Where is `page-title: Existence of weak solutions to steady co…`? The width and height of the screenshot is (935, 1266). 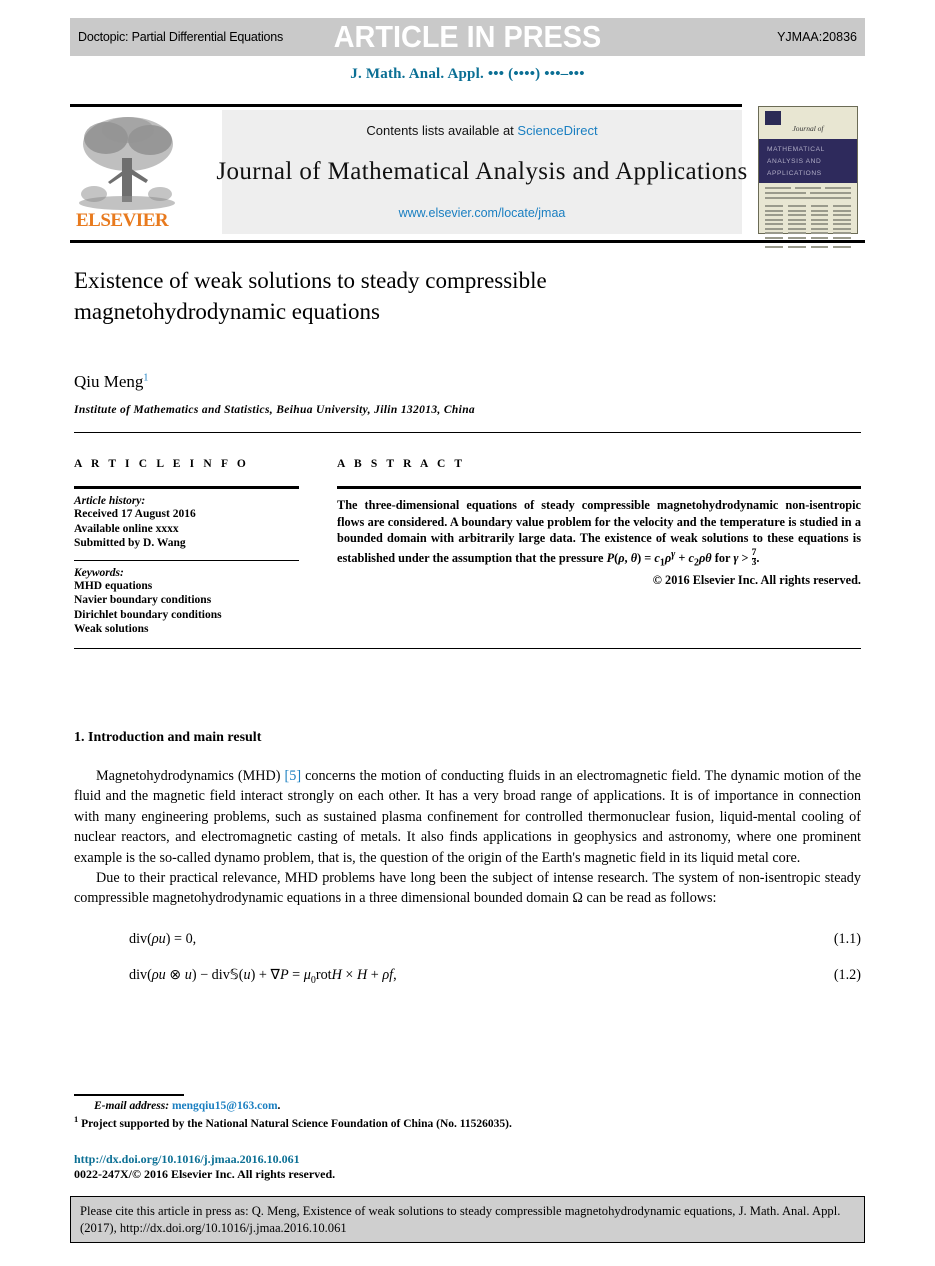 page-title: Existence of weak solutions to steady co… is located at coordinates (310, 296).